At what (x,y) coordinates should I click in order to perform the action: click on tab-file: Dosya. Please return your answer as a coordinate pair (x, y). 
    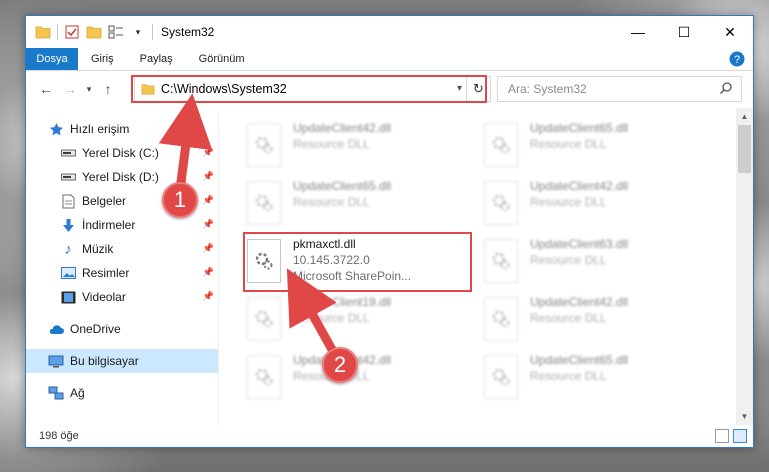
    Looking at the image, I should click on (52, 59).